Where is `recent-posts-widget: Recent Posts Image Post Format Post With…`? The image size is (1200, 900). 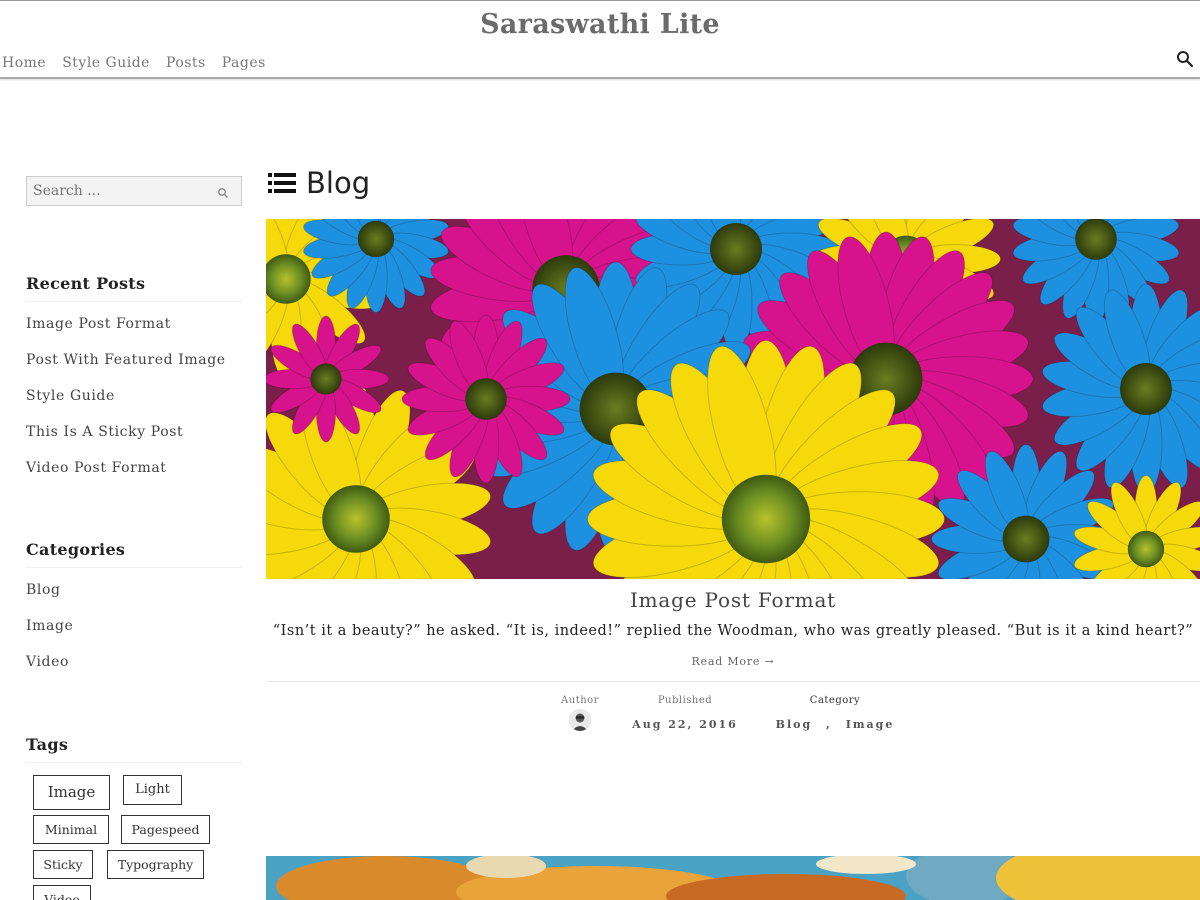 recent-posts-widget: Recent Posts Image Post Format Post With… is located at coordinates (134, 385).